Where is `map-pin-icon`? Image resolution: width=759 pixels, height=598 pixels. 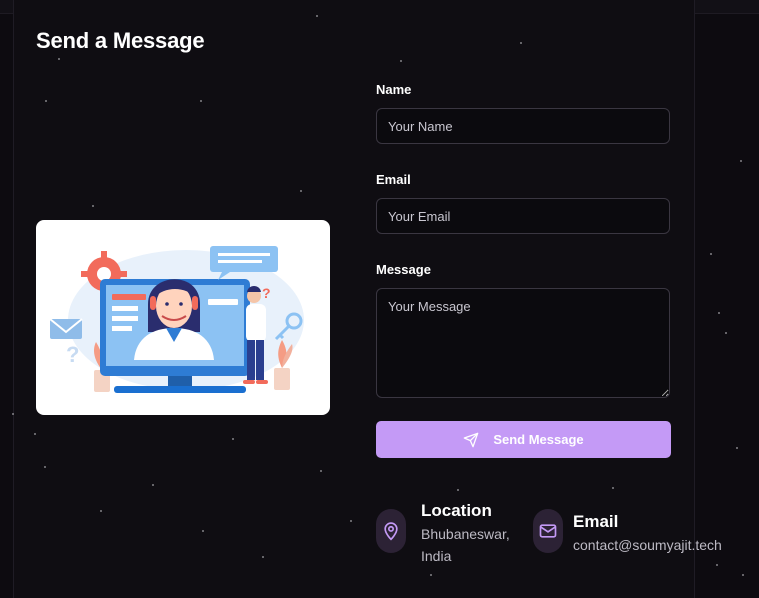
map-pin-icon is located at coordinates (391, 531).